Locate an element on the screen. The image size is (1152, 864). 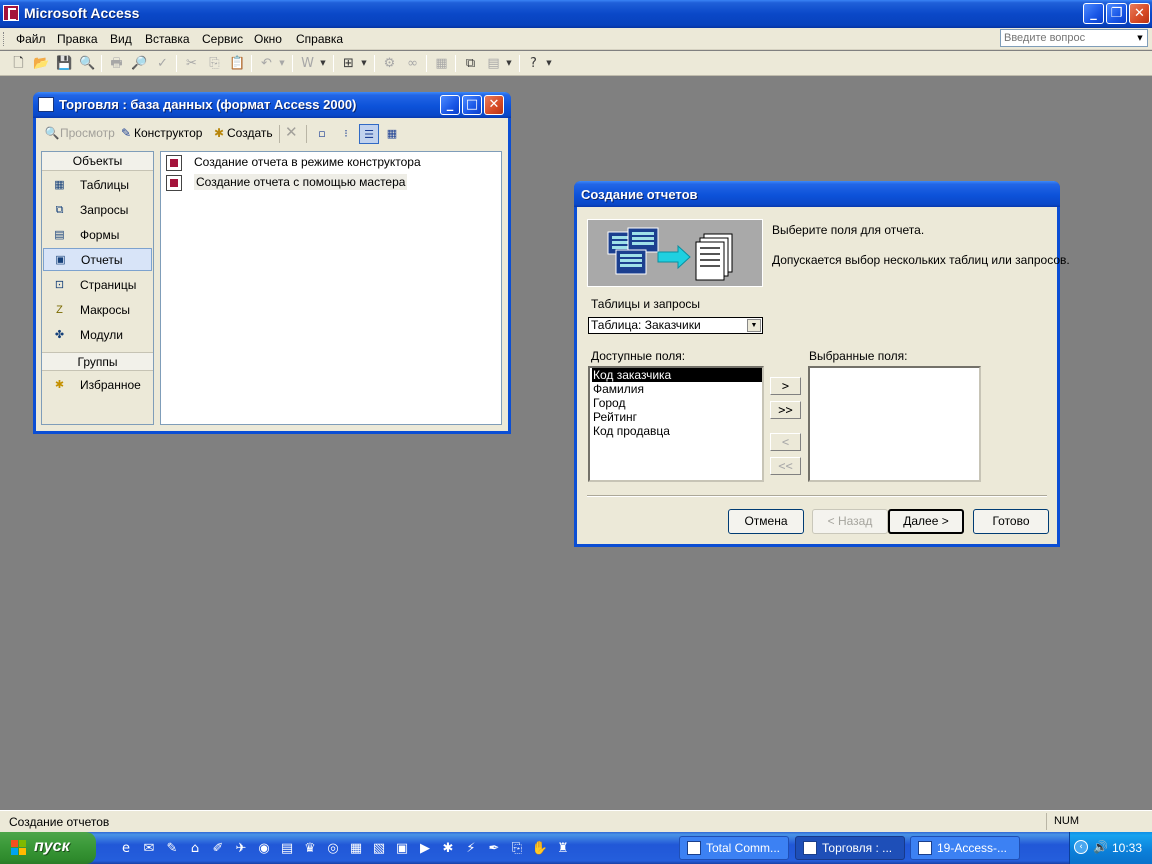
small-icons-view-icon: ⁝ is located at coordinates (346, 134).